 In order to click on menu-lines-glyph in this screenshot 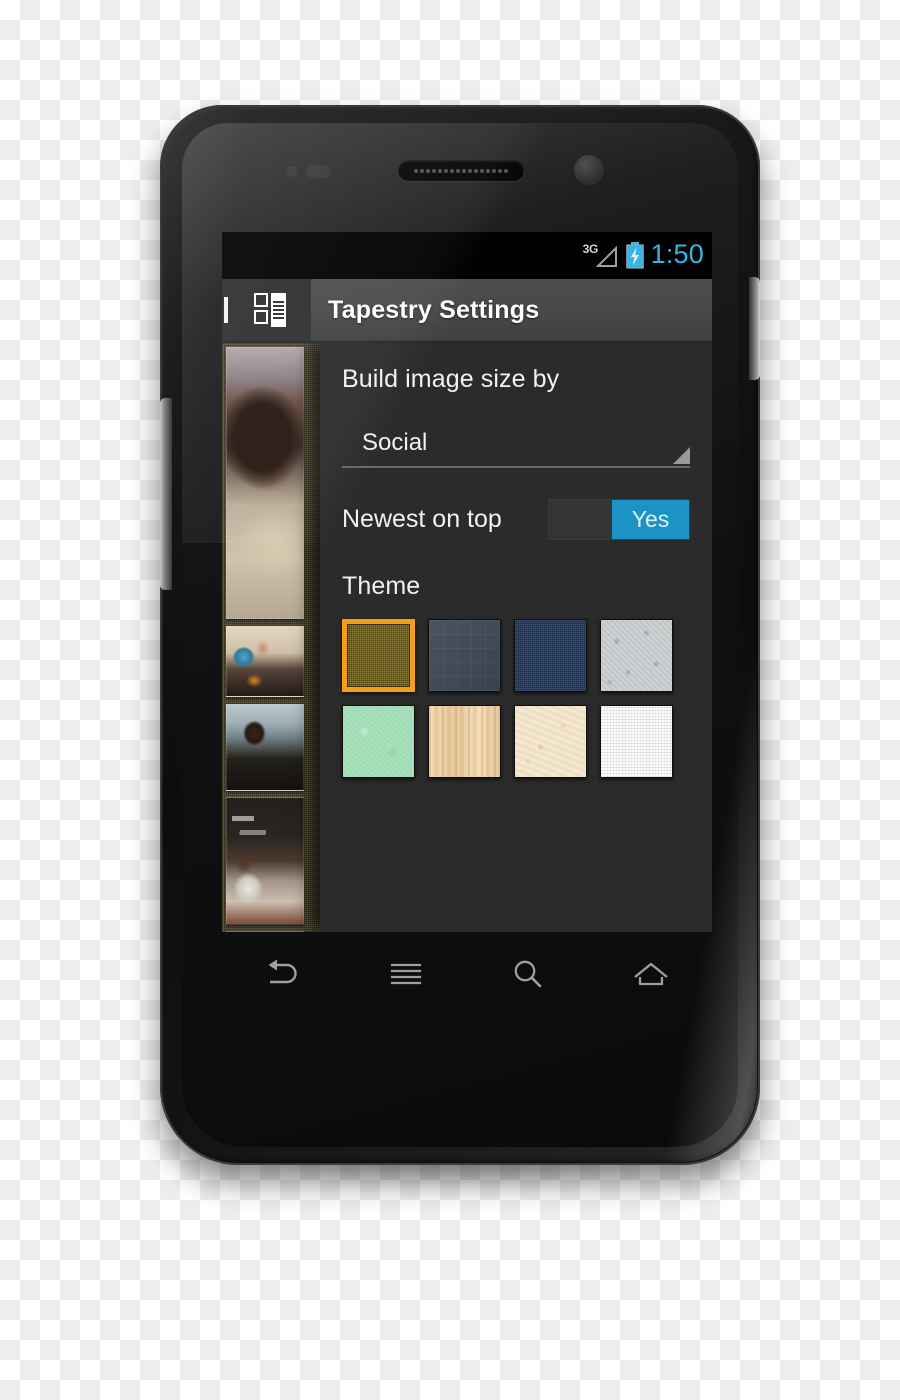, I will do `click(405, 974)`.